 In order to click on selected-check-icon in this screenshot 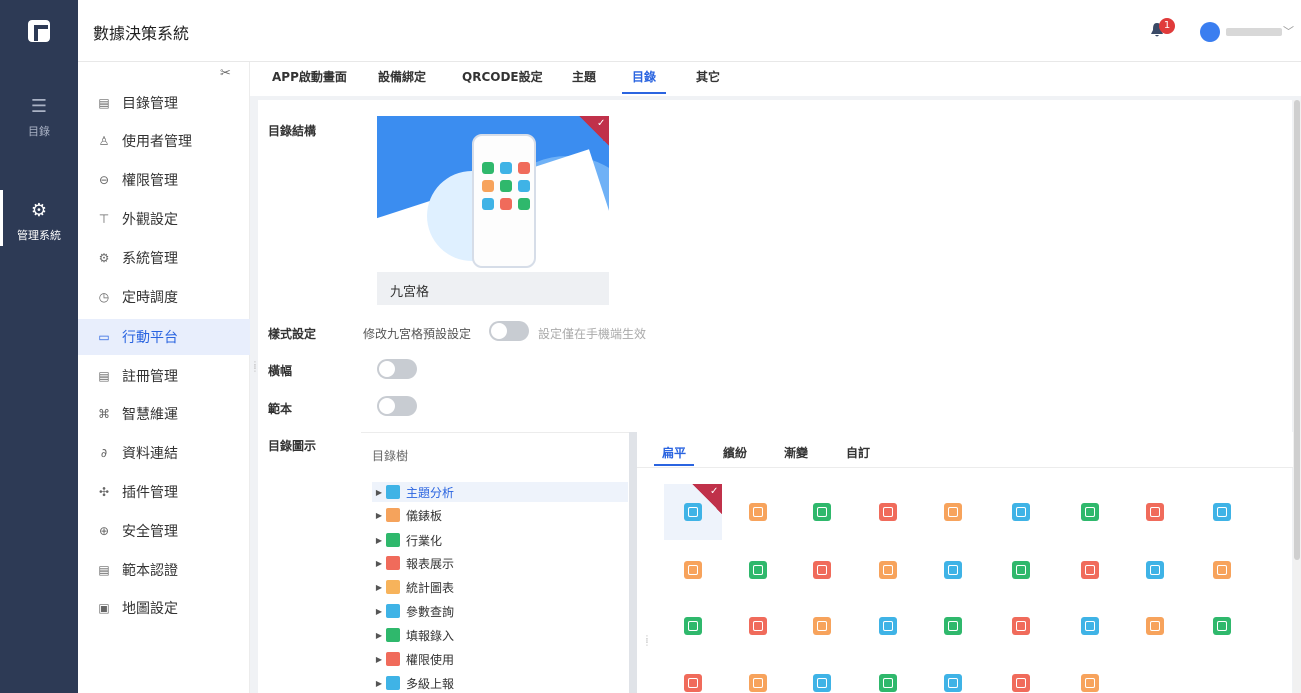, I will do `click(707, 499)`.